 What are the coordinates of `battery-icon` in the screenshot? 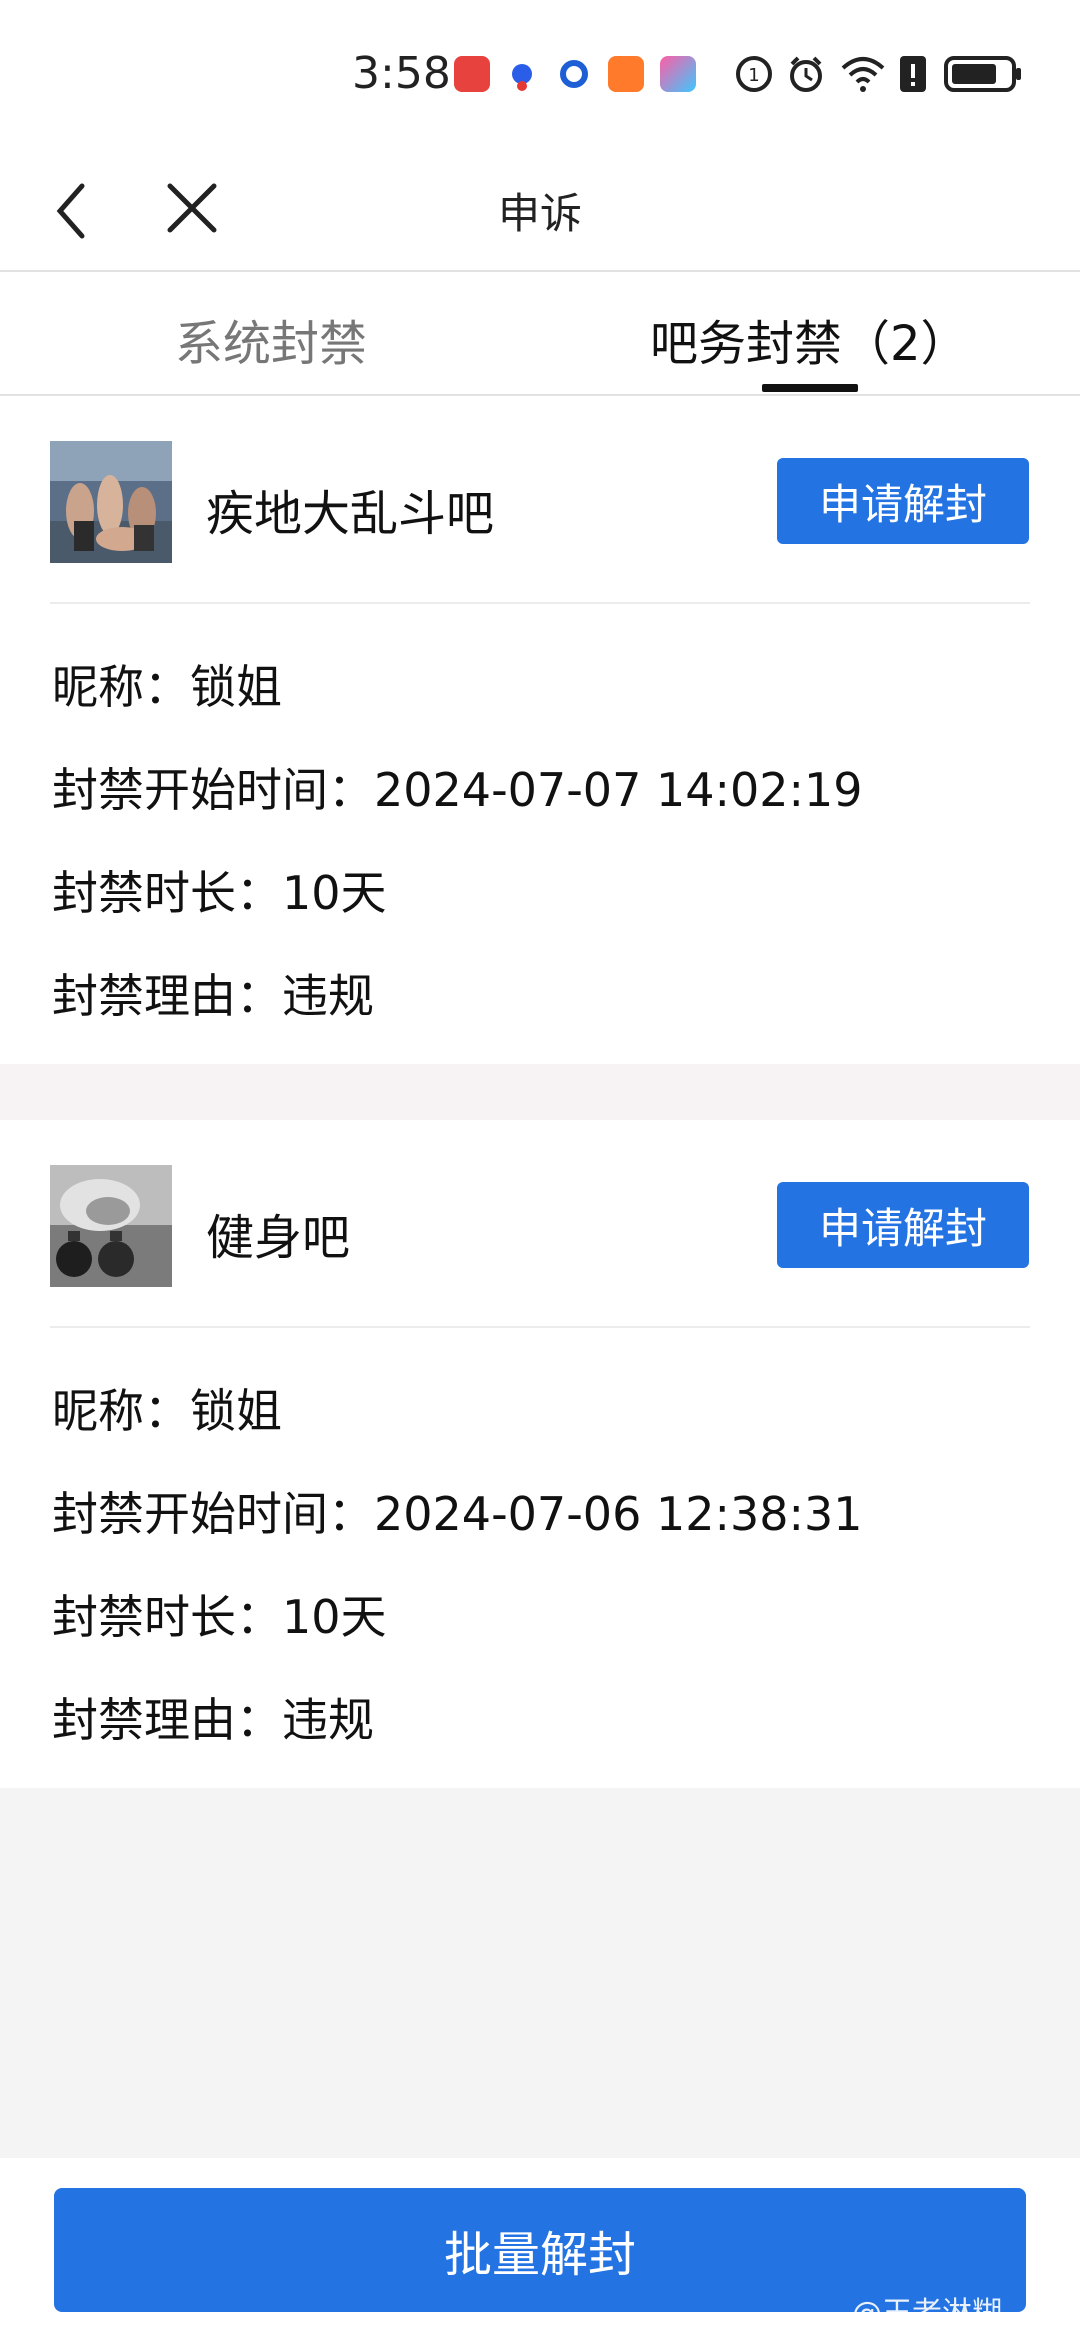 It's located at (982, 74).